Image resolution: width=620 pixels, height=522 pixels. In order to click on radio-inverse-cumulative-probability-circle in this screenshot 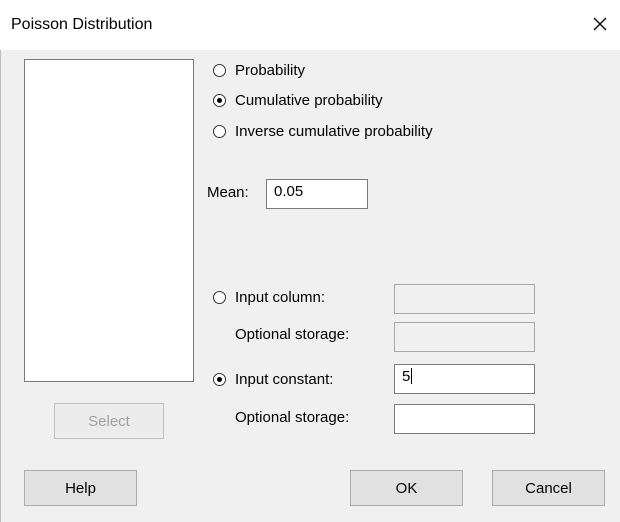, I will do `click(219, 131)`.